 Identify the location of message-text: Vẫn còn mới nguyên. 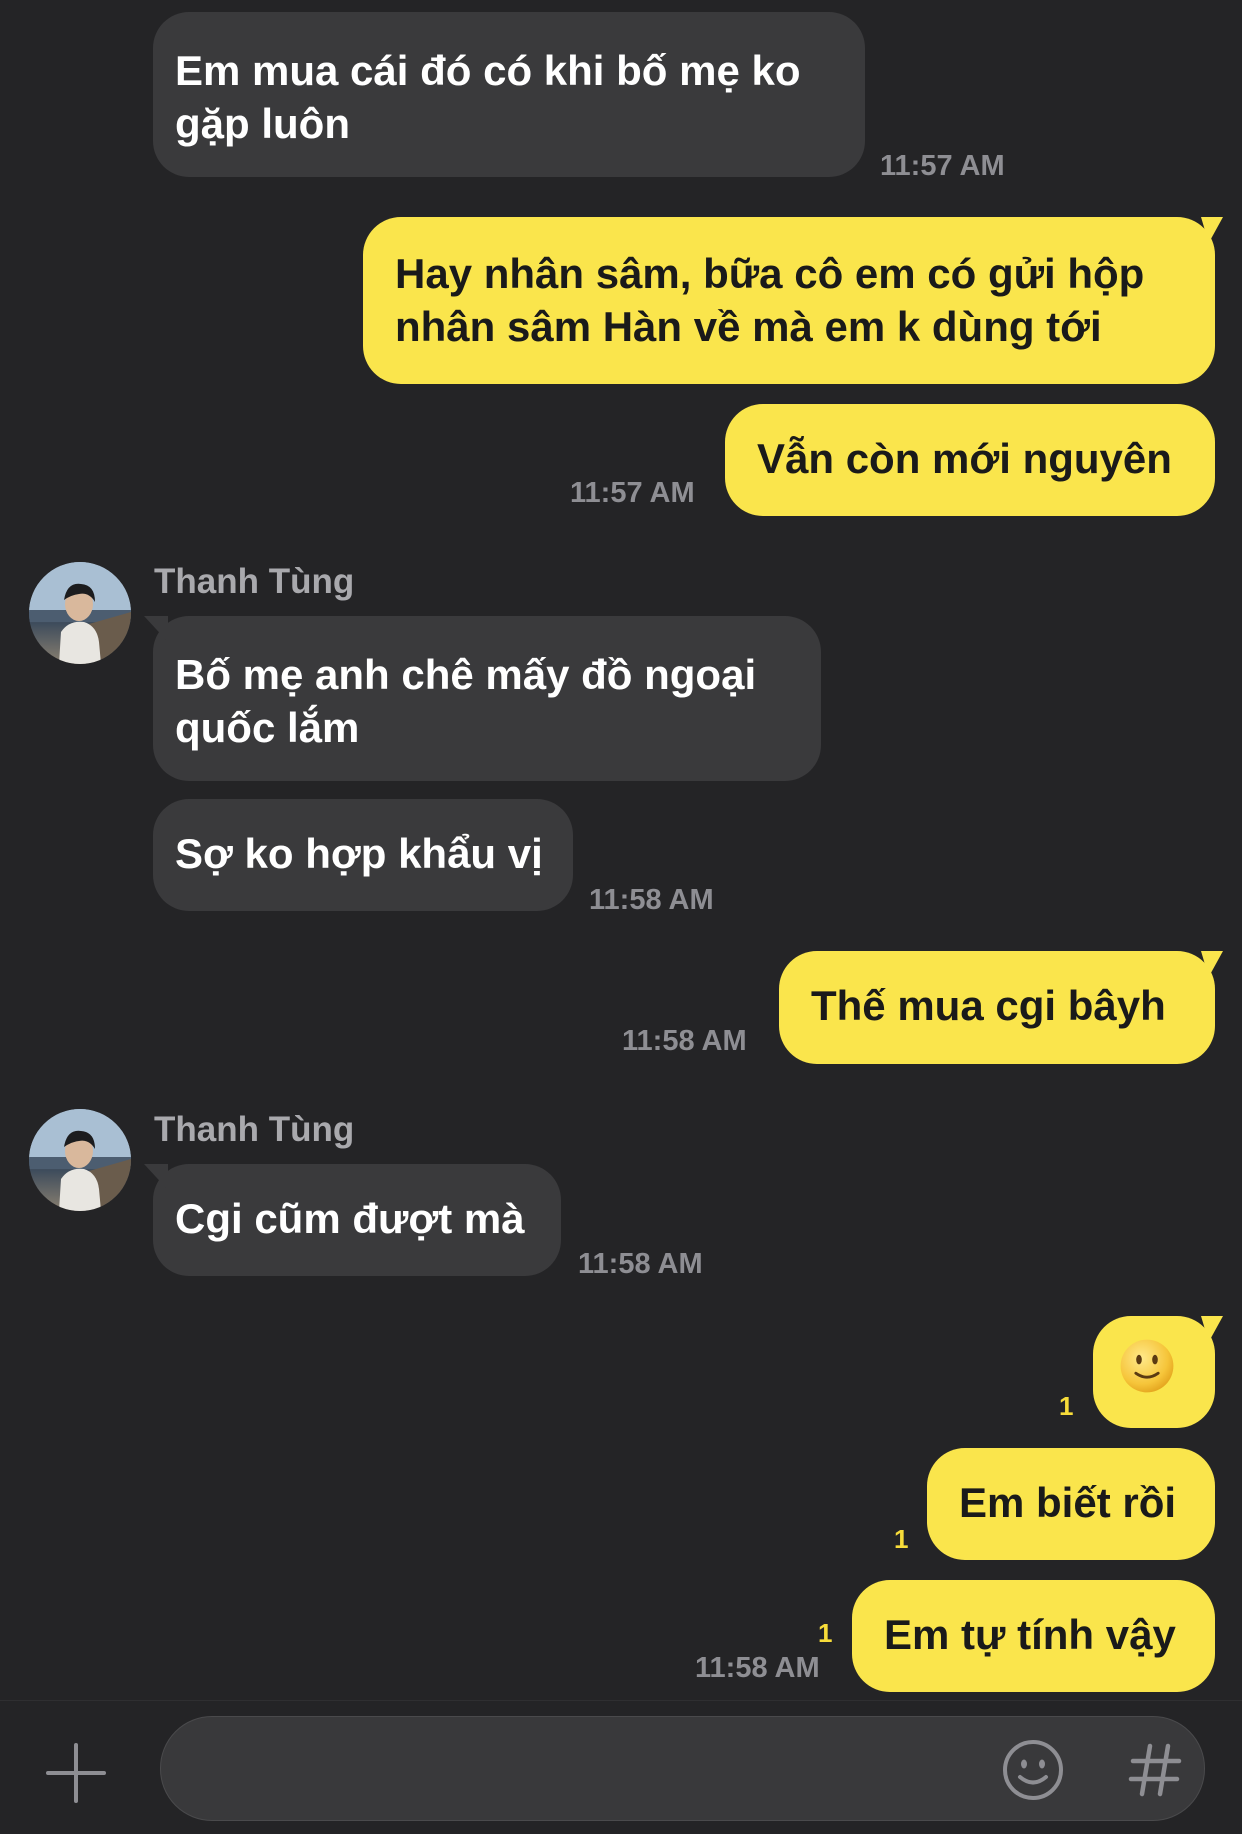
(964, 458).